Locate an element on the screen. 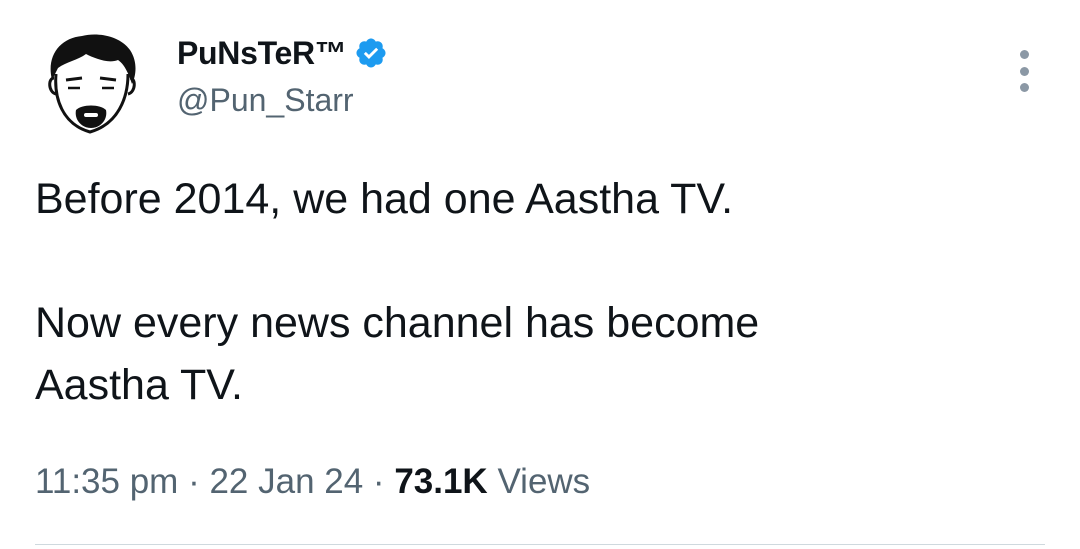 This screenshot has width=1080, height=549. display-name: PuNsTeR™ is located at coordinates (262, 53).